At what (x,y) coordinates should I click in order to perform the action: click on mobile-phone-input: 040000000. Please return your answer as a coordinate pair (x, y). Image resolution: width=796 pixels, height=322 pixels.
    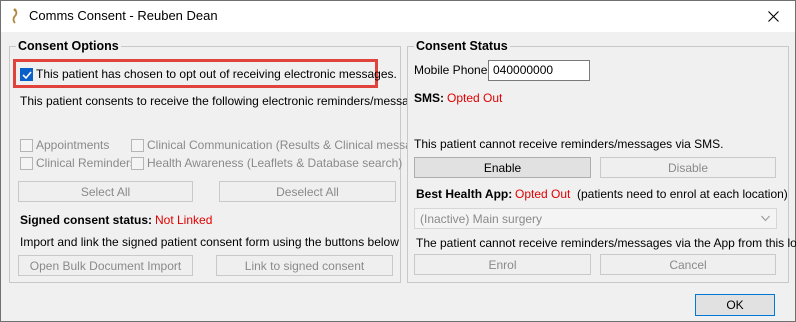
    Looking at the image, I should click on (539, 70).